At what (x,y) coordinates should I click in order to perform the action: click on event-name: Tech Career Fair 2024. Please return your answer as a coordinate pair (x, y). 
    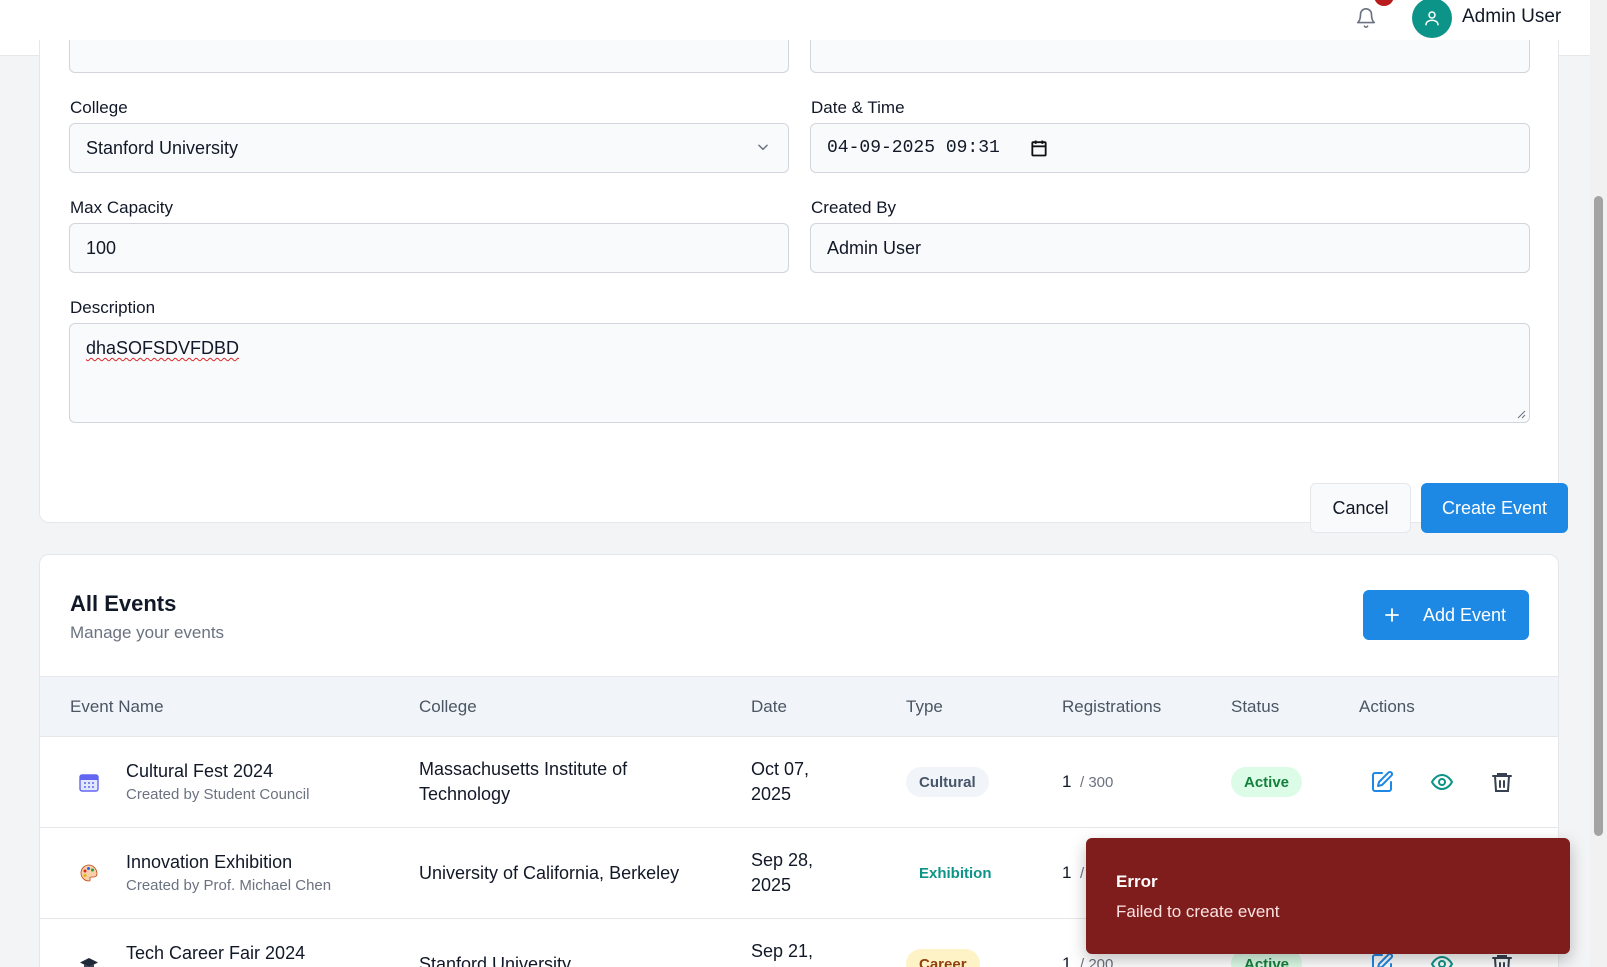
    Looking at the image, I should click on (216, 953).